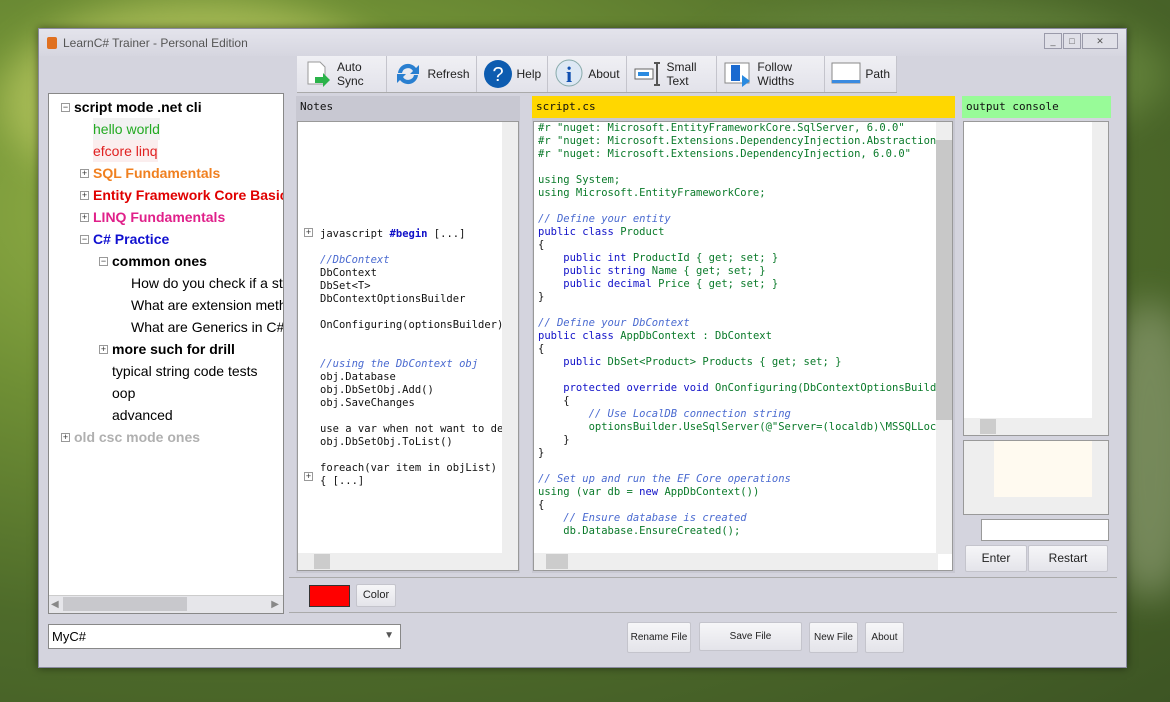 The image size is (1170, 702). What do you see at coordinates (408, 234) in the screenshot?
I see `code-token: #begin` at bounding box center [408, 234].